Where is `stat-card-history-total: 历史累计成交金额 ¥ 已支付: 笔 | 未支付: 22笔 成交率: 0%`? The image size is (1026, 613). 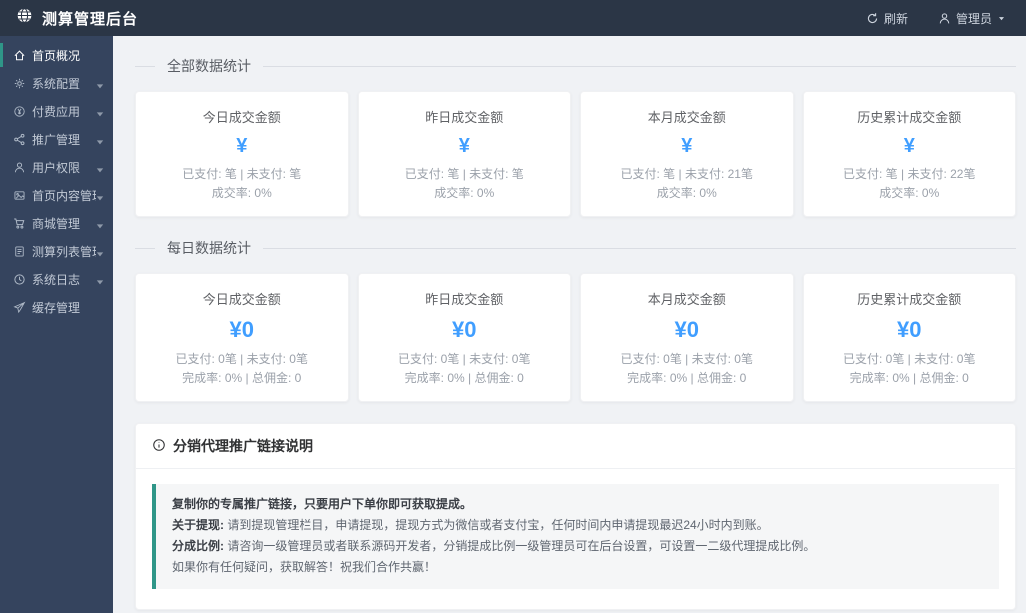 stat-card-history-total: 历史累计成交金额 ¥ 已支付: 笔 | 未支付: 22笔 成交率: 0% is located at coordinates (909, 154).